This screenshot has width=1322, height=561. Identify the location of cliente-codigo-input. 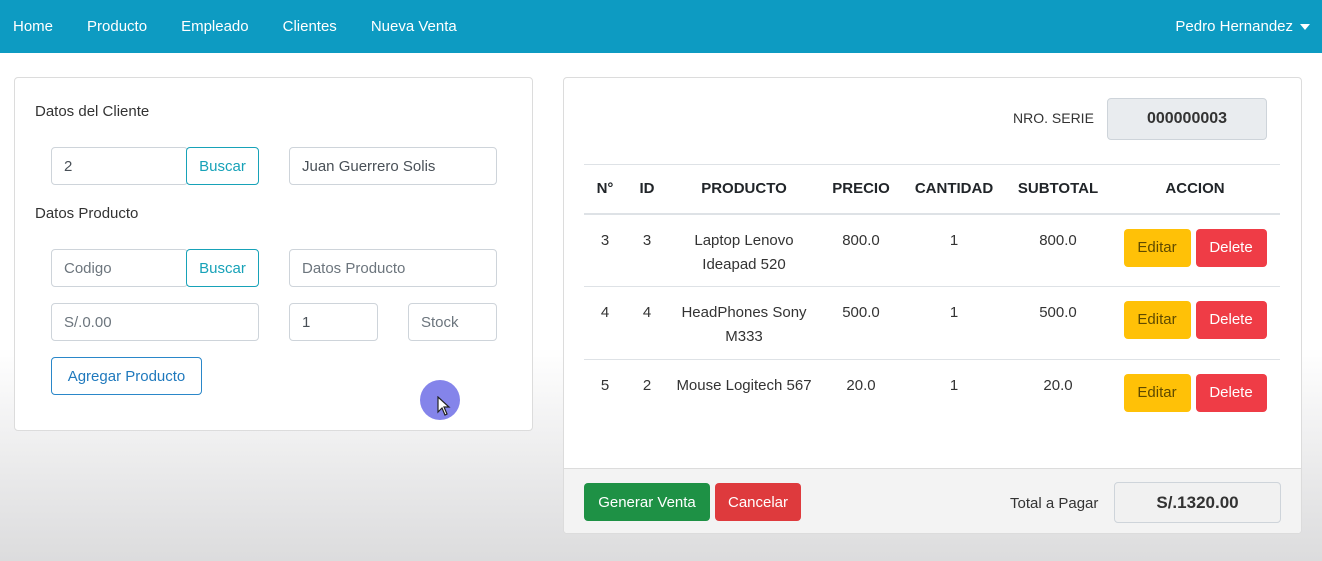
(119, 166).